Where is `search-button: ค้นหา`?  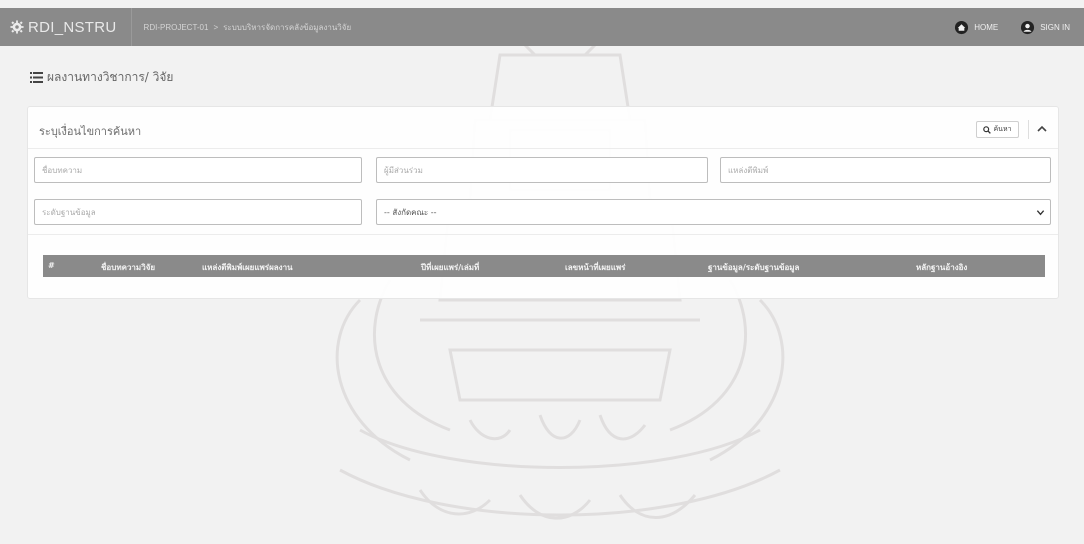 search-button: ค้นหา is located at coordinates (997, 129).